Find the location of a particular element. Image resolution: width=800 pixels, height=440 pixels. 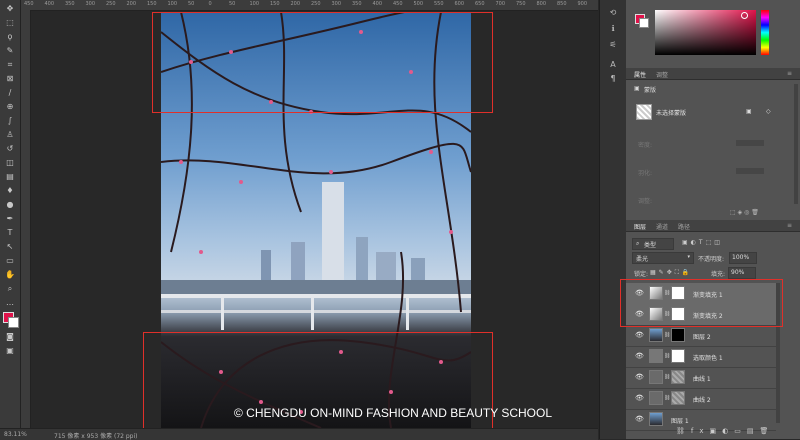

layer-filter-icons: ▣◐T⬚◫ is located at coordinates (702, 242).